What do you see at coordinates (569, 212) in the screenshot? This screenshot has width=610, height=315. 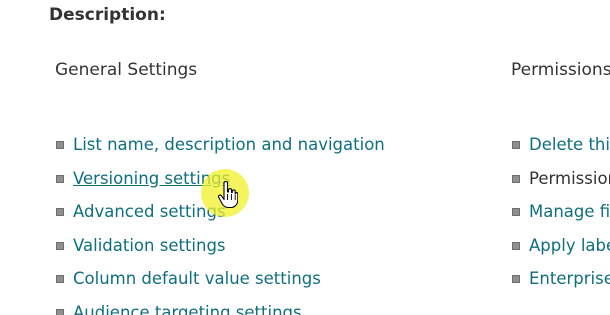 I see `manage-files-link: Manage fil` at bounding box center [569, 212].